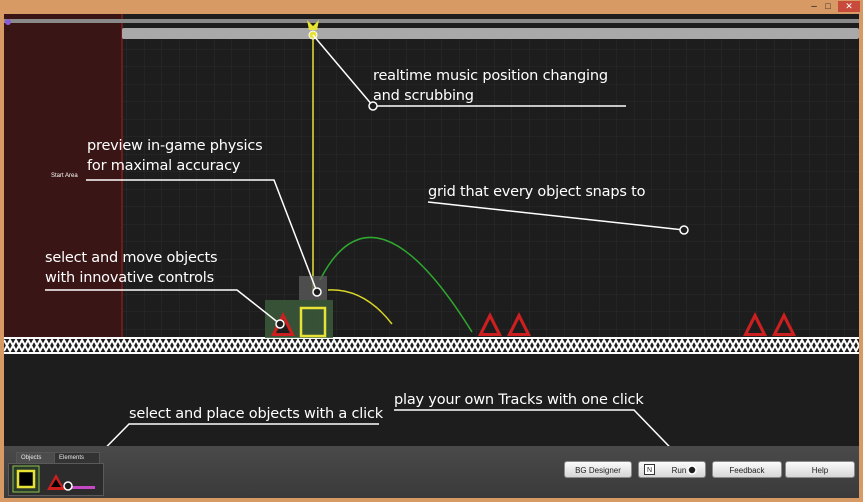 This screenshot has height=502, width=863. I want to click on close-button: ✕, so click(849, 6).